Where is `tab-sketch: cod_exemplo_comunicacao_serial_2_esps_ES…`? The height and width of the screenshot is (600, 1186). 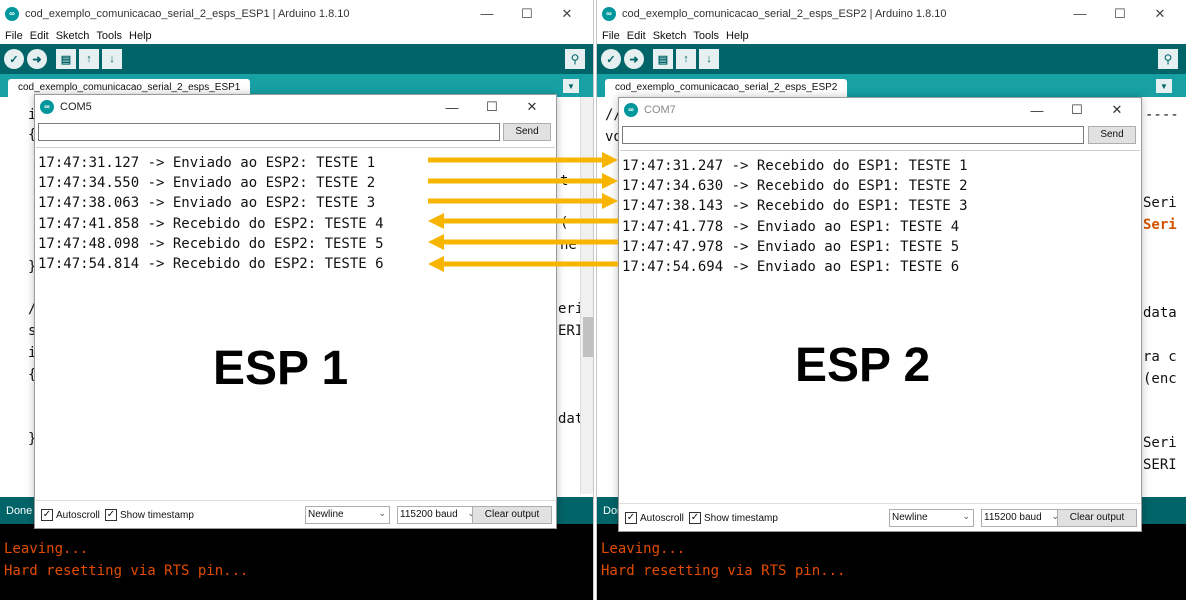 tab-sketch: cod_exemplo_comunicacao_serial_2_esps_ES… is located at coordinates (726, 88).